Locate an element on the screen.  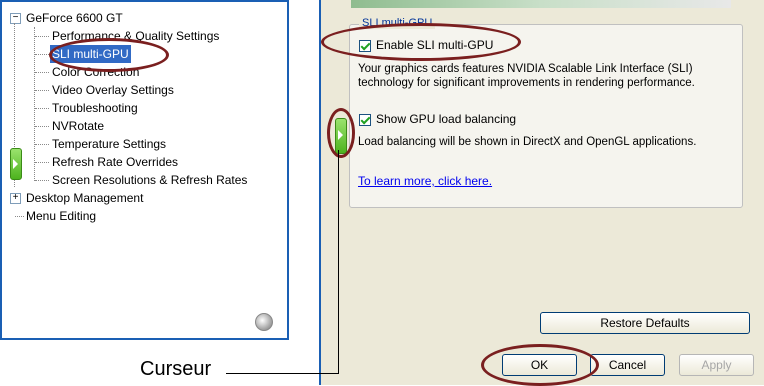
apply-button: Apply is located at coordinates (716, 365).